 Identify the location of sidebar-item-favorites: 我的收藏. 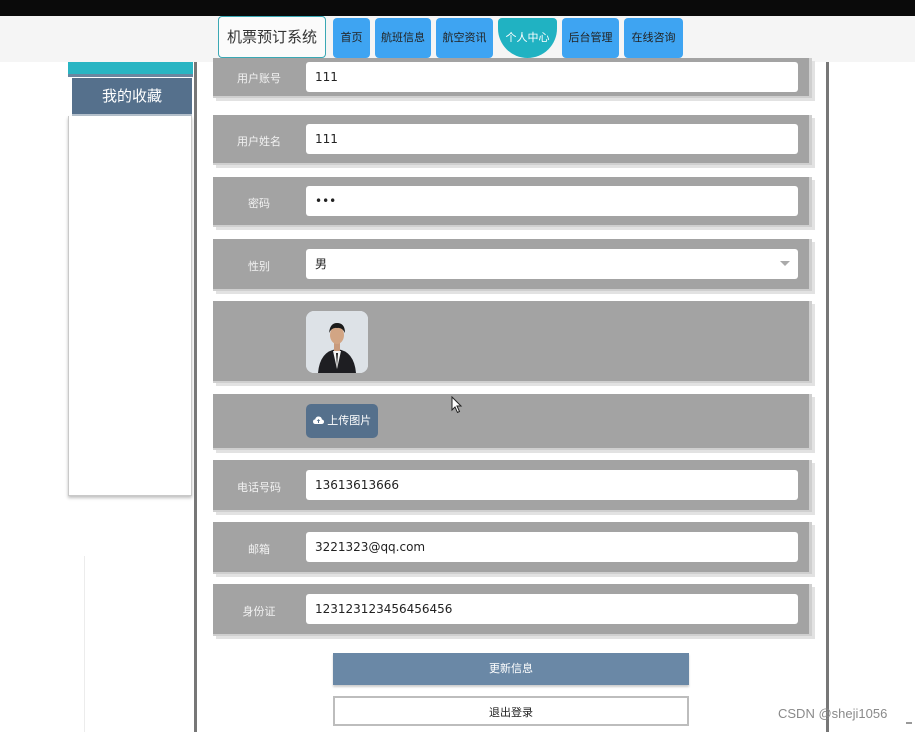
(132, 97).